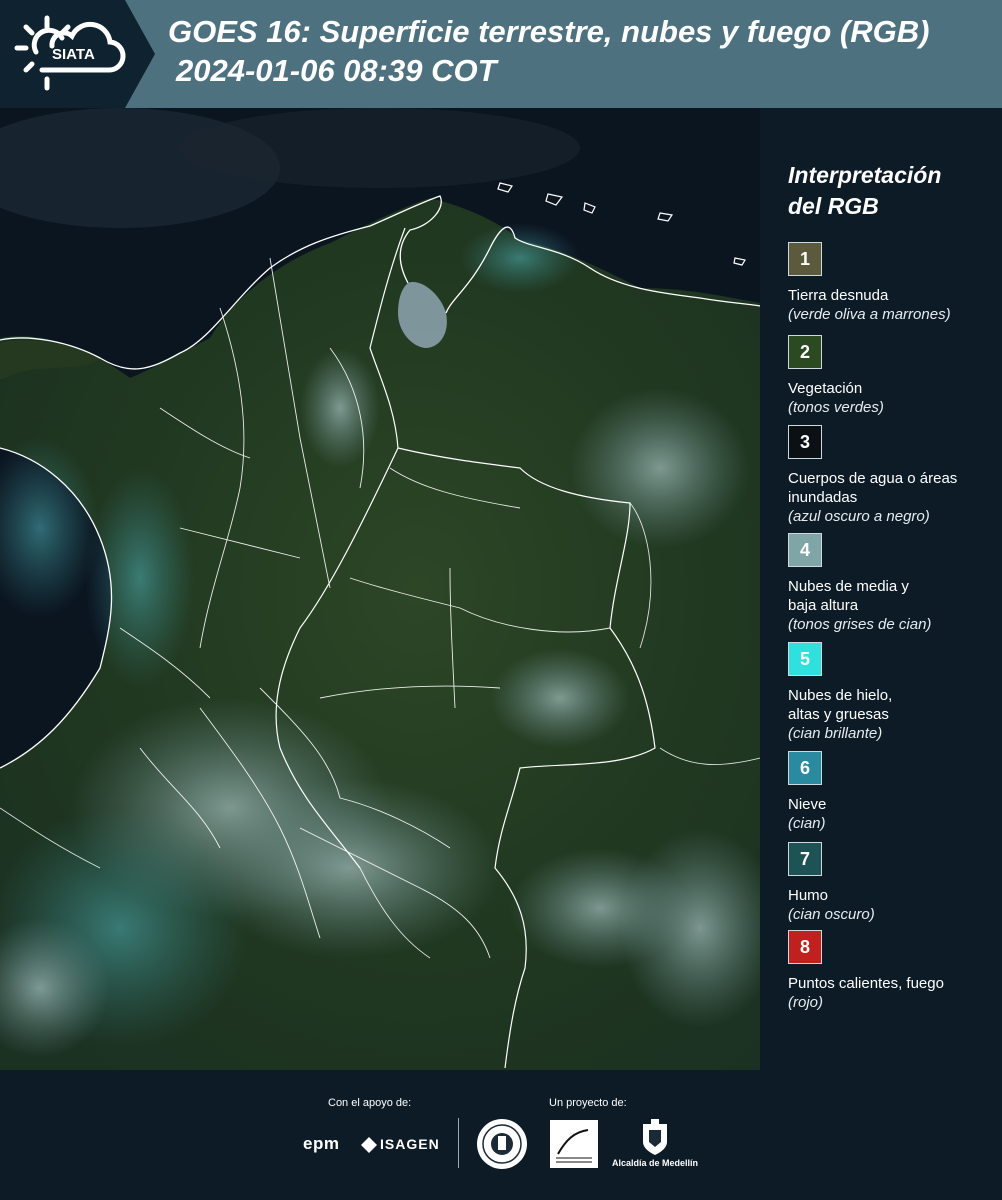 The image size is (1002, 1200). I want to click on legend-label: Nubes de media y baja altura, so click(848, 596).